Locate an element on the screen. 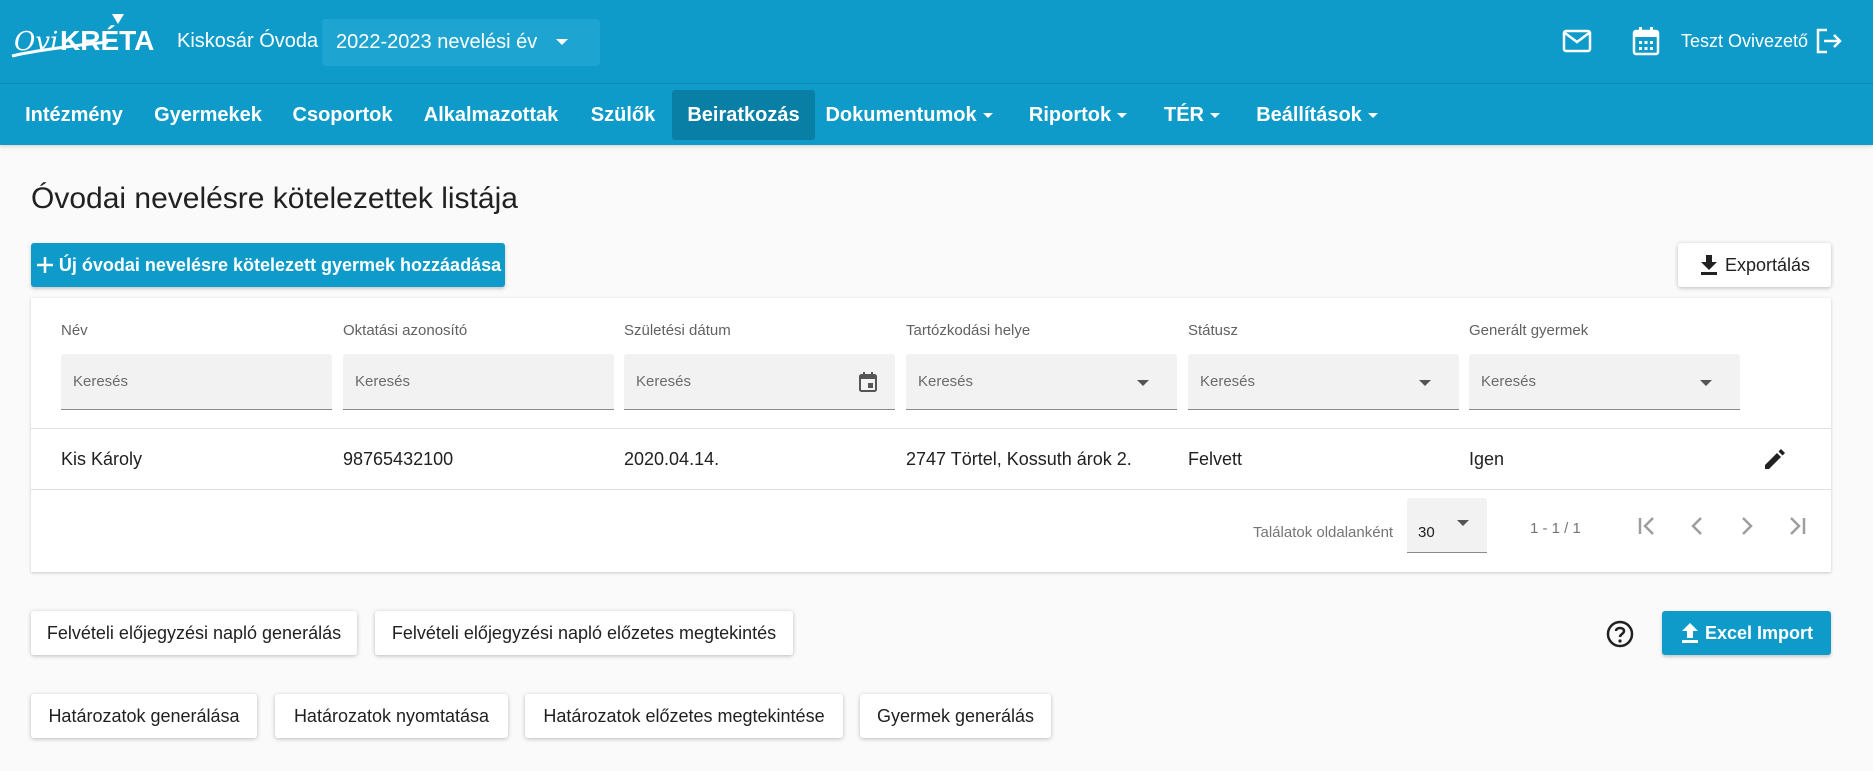  nav-item-beiratkozas: Beiratkozás is located at coordinates (743, 115).